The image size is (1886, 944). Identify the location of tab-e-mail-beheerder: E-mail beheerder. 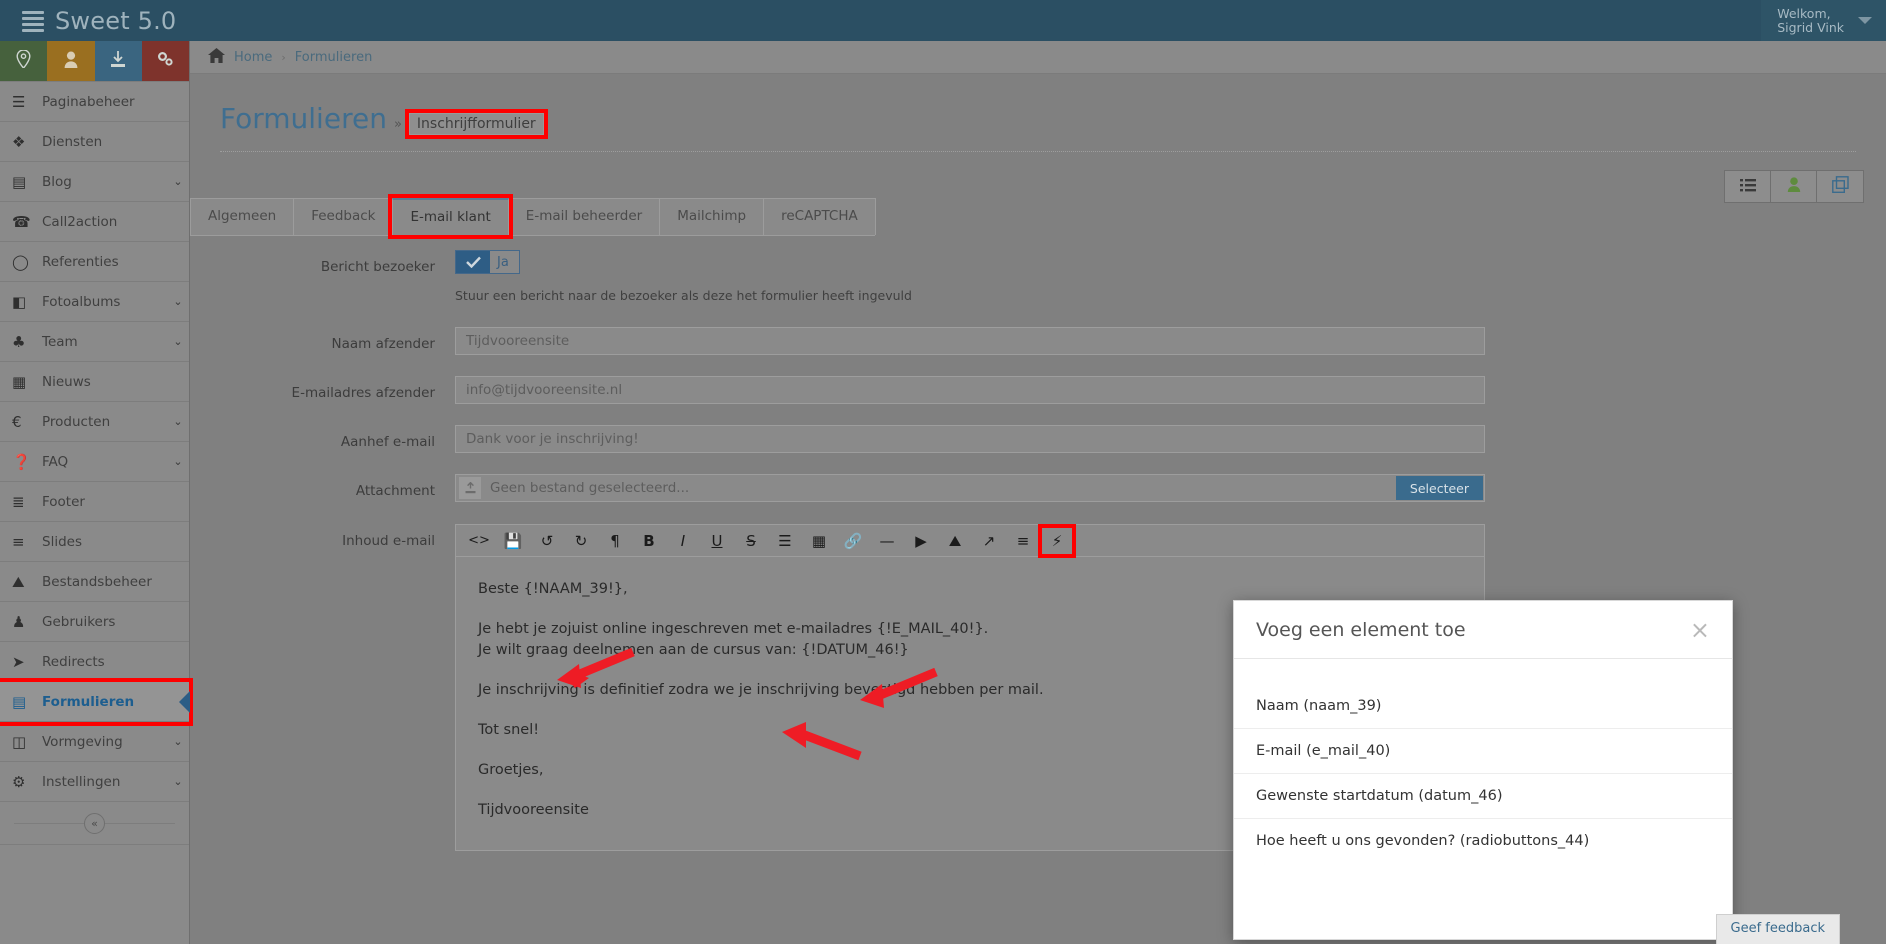
(584, 216).